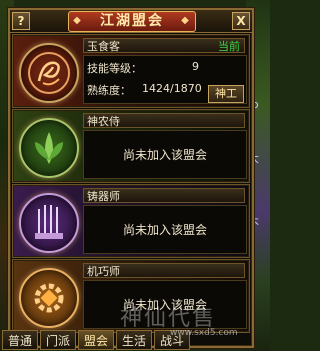 The image size is (320, 351). Describe the element at coordinates (103, 121) in the screenshot. I see `guild-name: 神农侍` at that location.